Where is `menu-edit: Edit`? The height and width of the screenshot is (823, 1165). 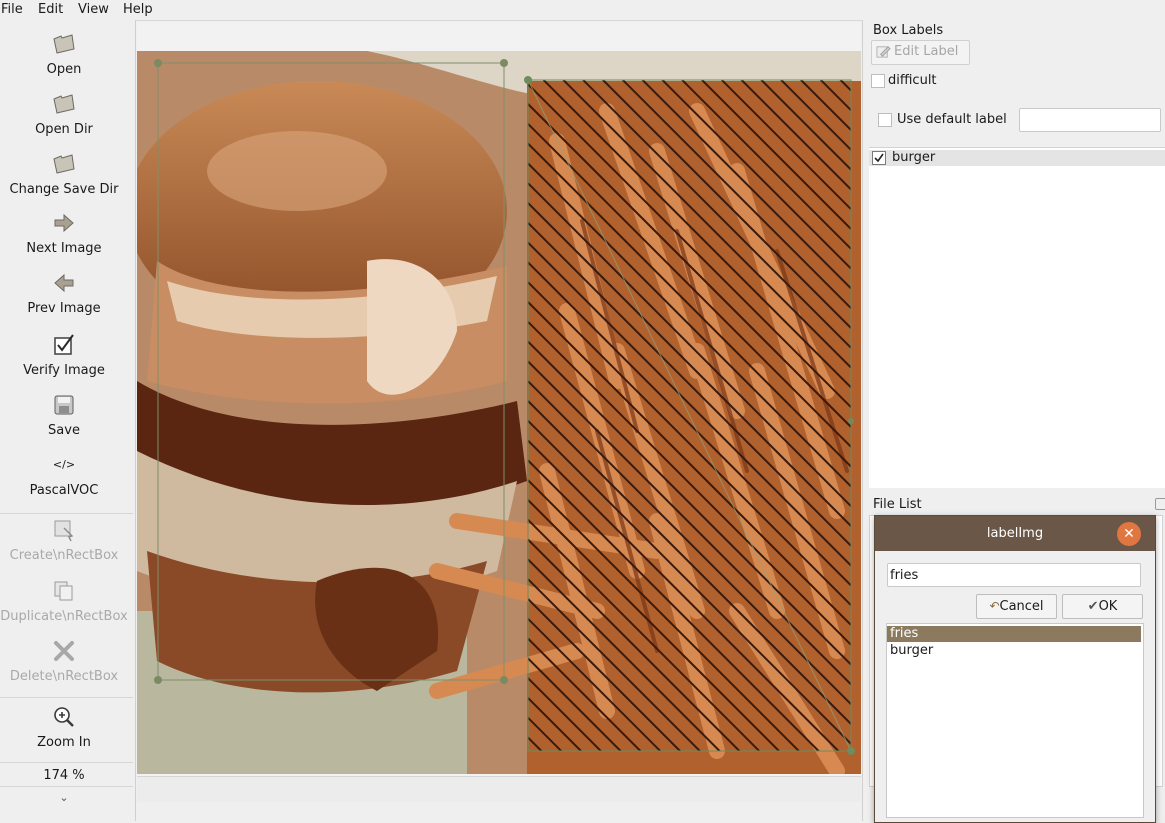
menu-edit: Edit is located at coordinates (50, 9).